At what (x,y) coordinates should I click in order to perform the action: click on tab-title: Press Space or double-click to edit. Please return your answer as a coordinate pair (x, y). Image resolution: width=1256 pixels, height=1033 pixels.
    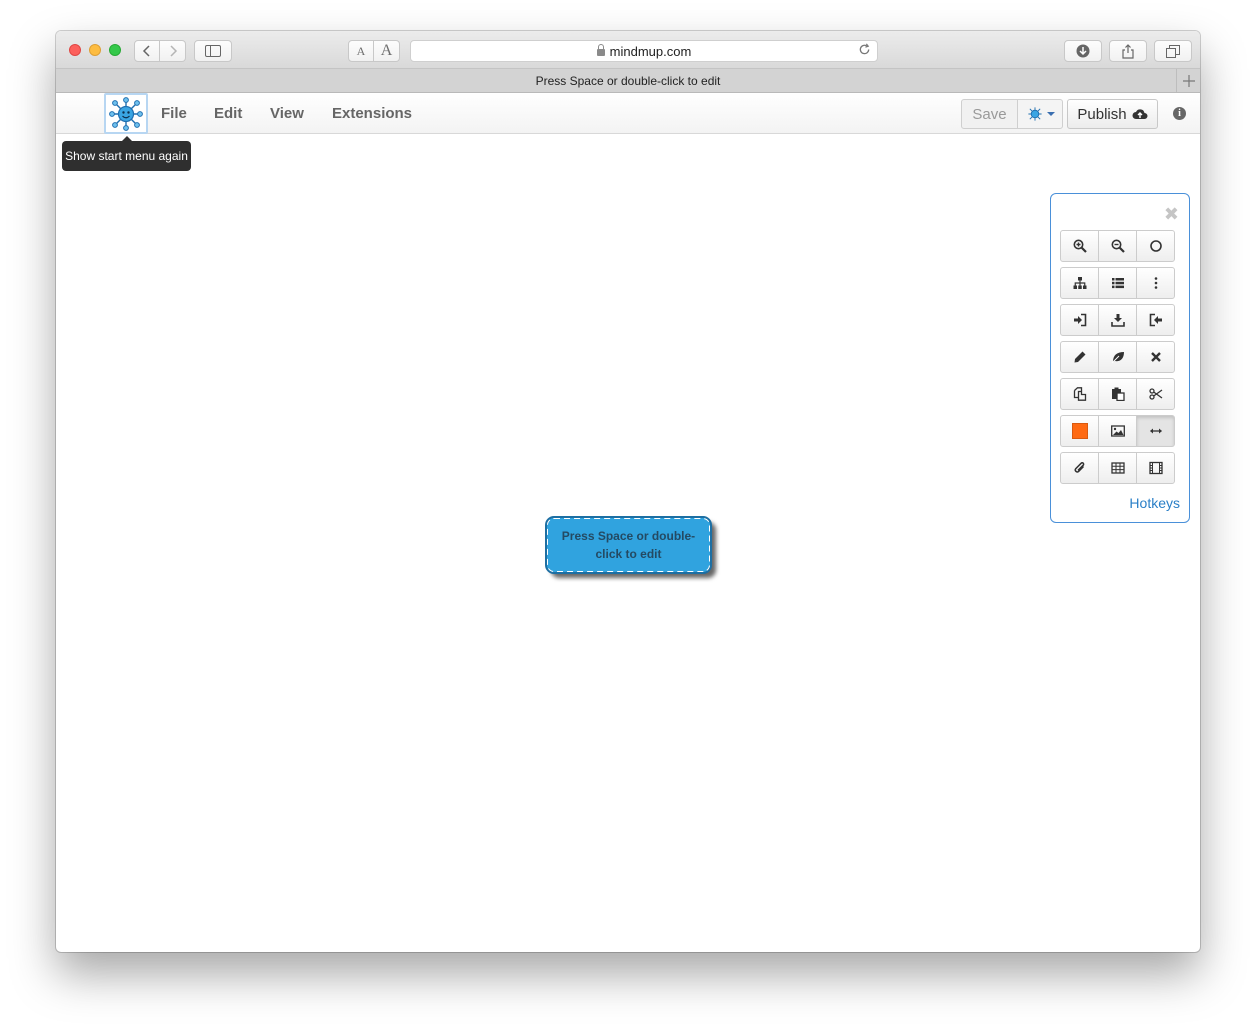
    Looking at the image, I should click on (628, 81).